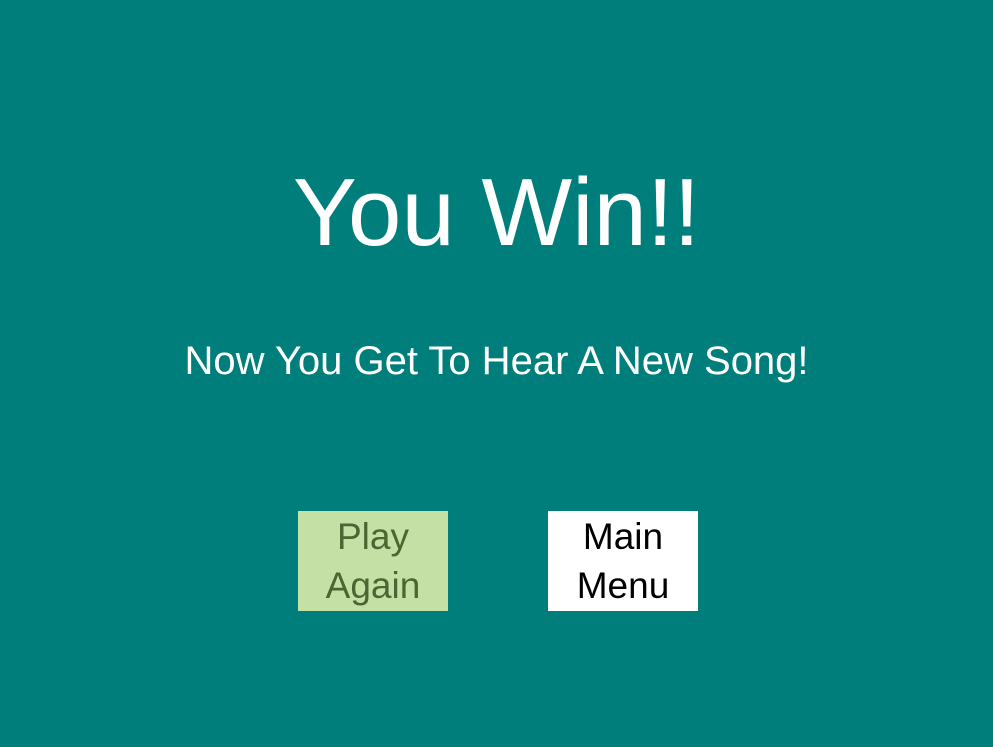 This screenshot has width=993, height=747. I want to click on main-menu-button: Main Menu, so click(623, 561).